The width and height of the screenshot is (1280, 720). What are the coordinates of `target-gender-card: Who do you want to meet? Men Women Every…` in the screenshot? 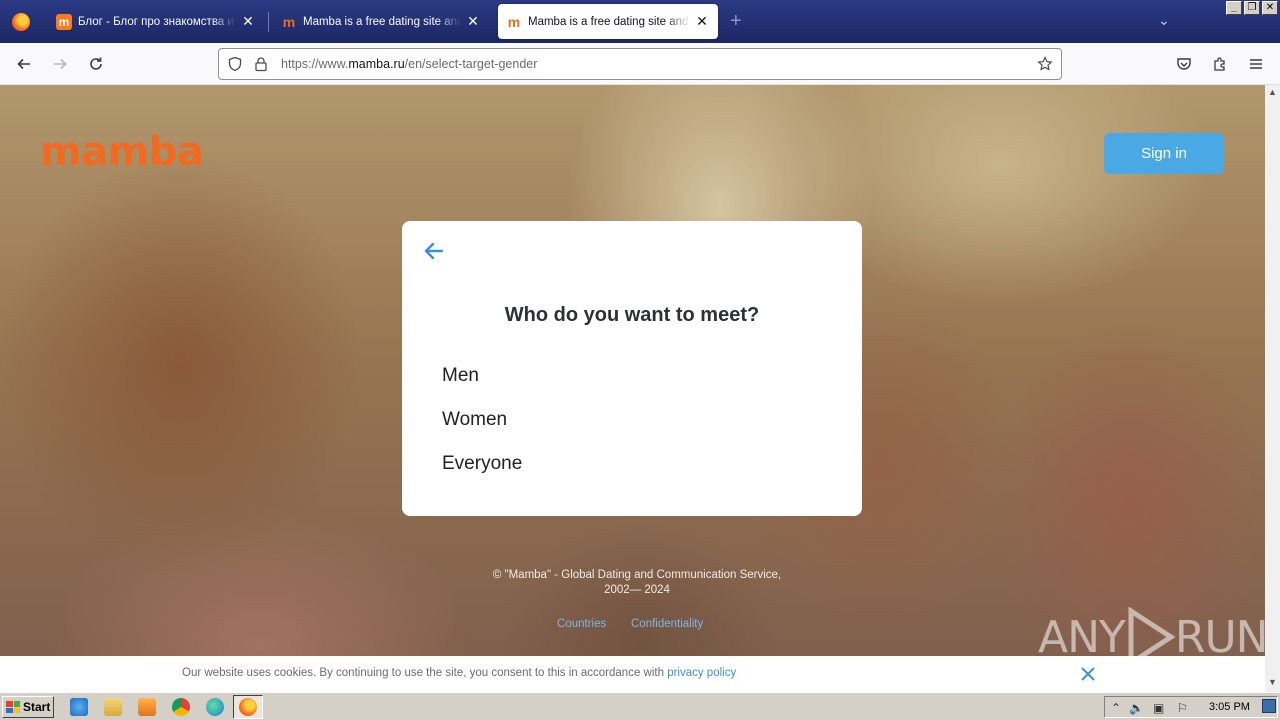 It's located at (632, 368).